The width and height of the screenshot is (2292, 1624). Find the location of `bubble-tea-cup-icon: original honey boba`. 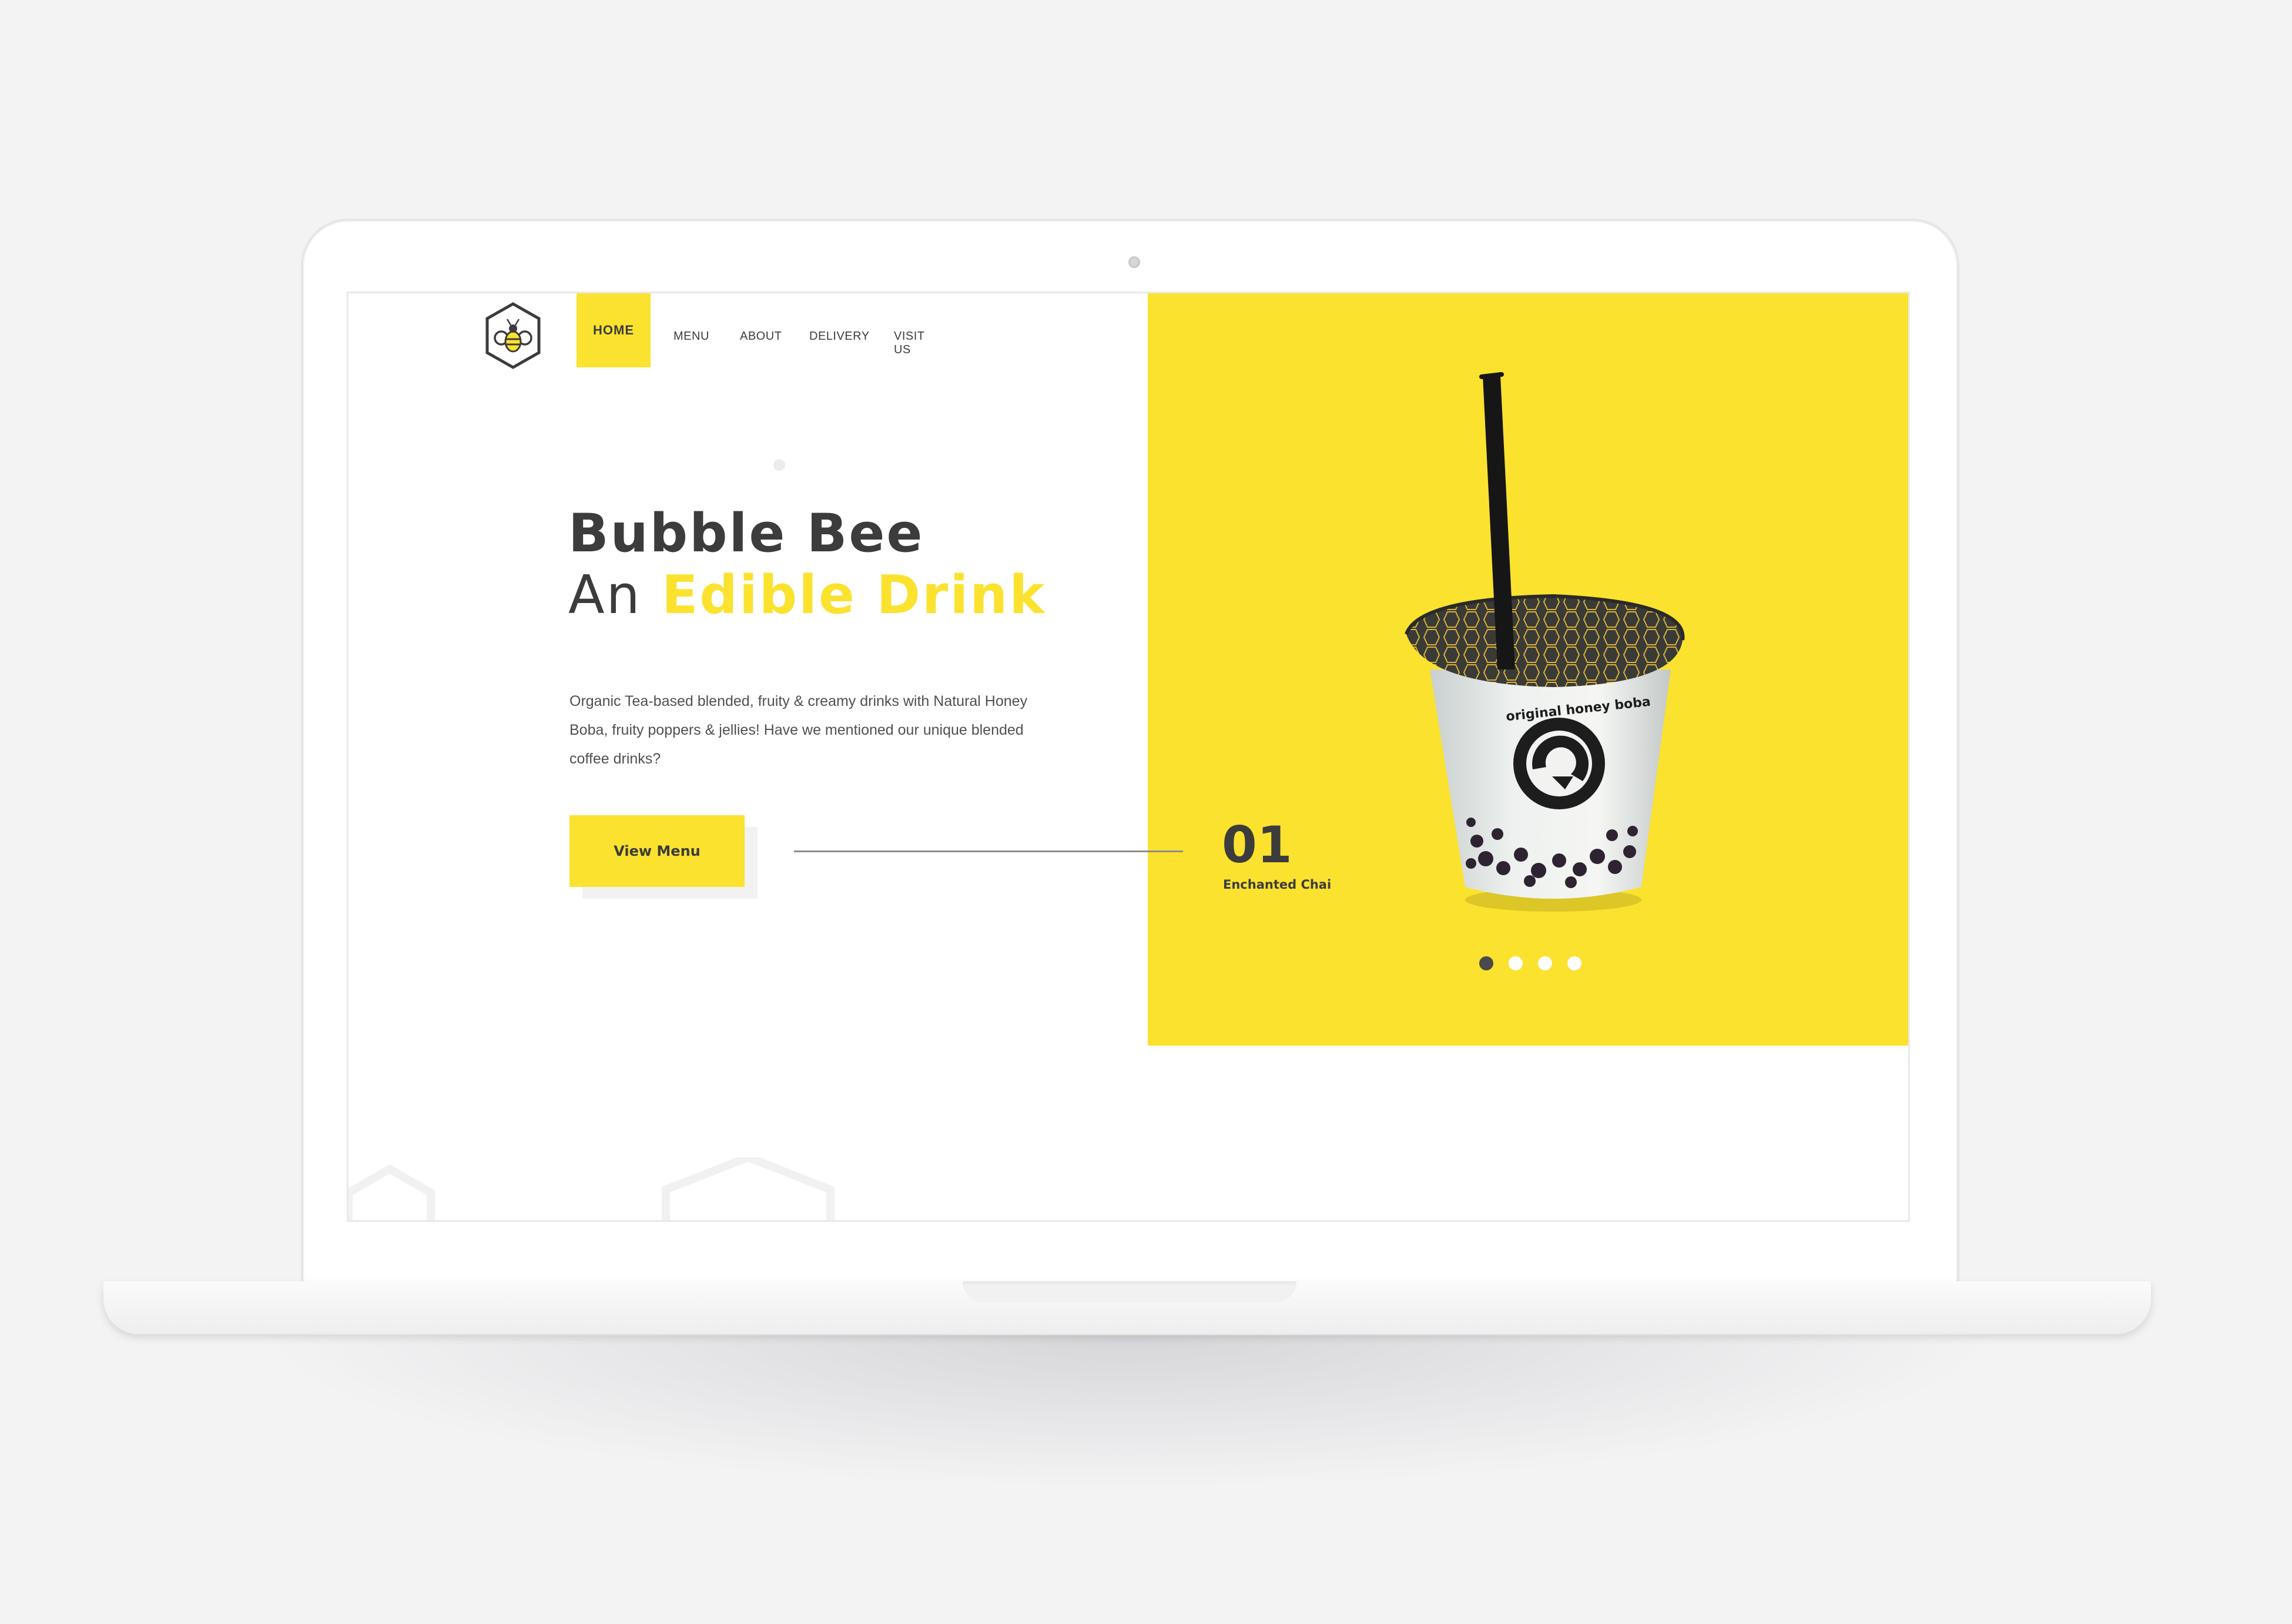

bubble-tea-cup-icon: original honey boba is located at coordinates (1545, 642).